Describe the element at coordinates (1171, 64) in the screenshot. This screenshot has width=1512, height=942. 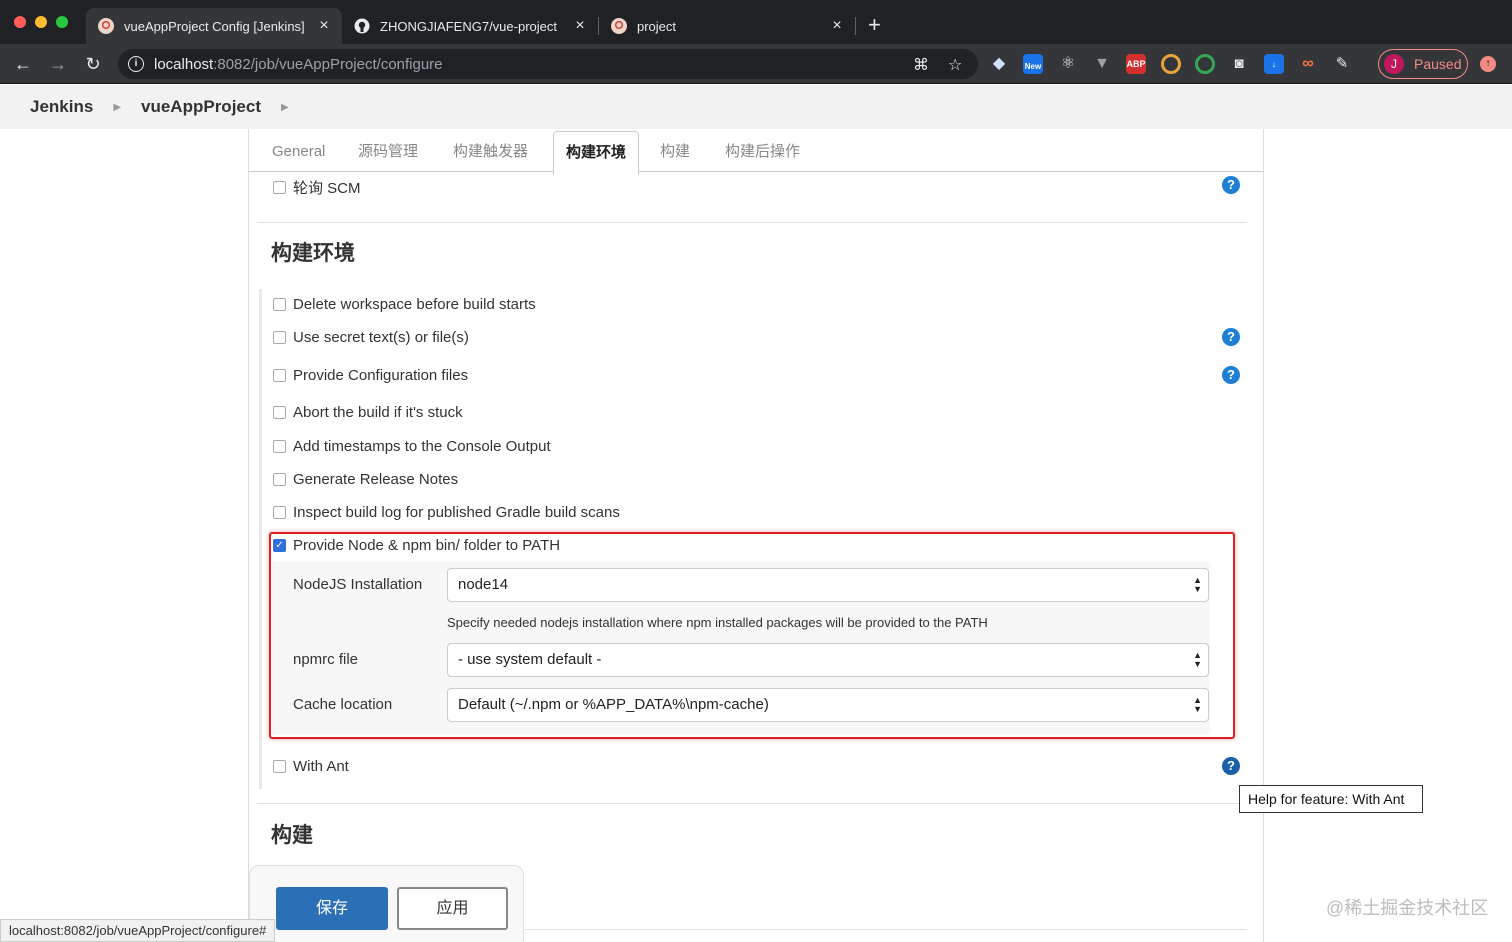
I see `color-picker-icon` at that location.